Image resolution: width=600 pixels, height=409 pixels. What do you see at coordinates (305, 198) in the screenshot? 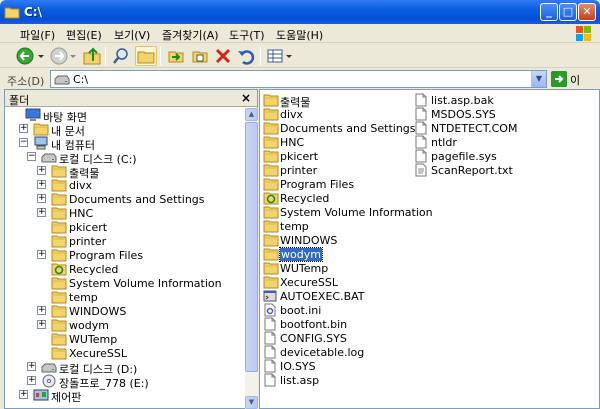
I see `file-item-label: Recycled` at bounding box center [305, 198].